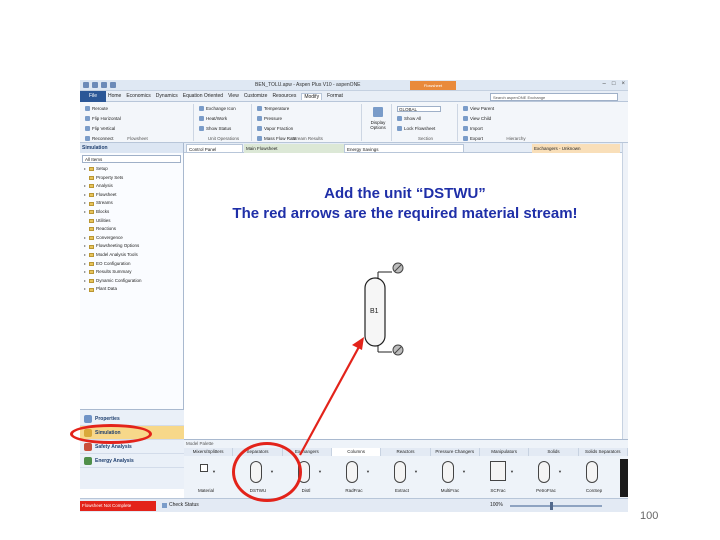 The image size is (720, 540). Describe the element at coordinates (312, 96) in the screenshot. I see `tab-modify: Modify` at that location.